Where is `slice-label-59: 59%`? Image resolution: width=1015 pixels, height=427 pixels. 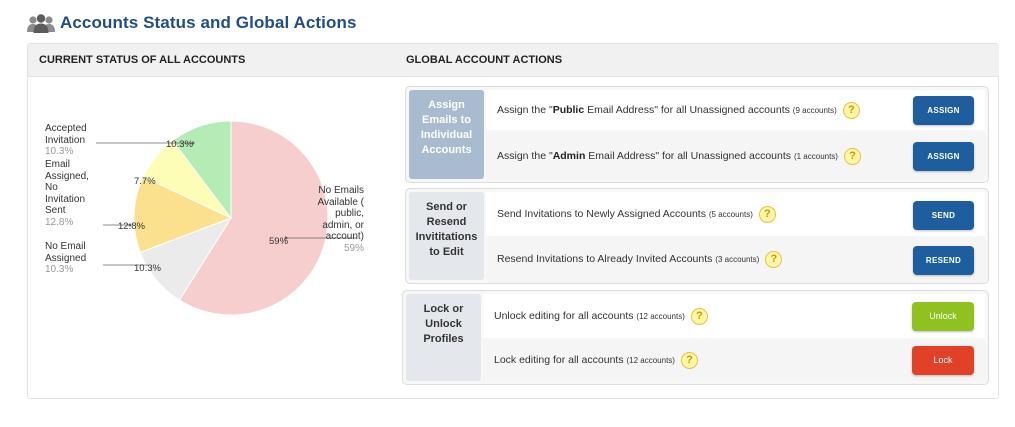 slice-label-59: 59% is located at coordinates (279, 241).